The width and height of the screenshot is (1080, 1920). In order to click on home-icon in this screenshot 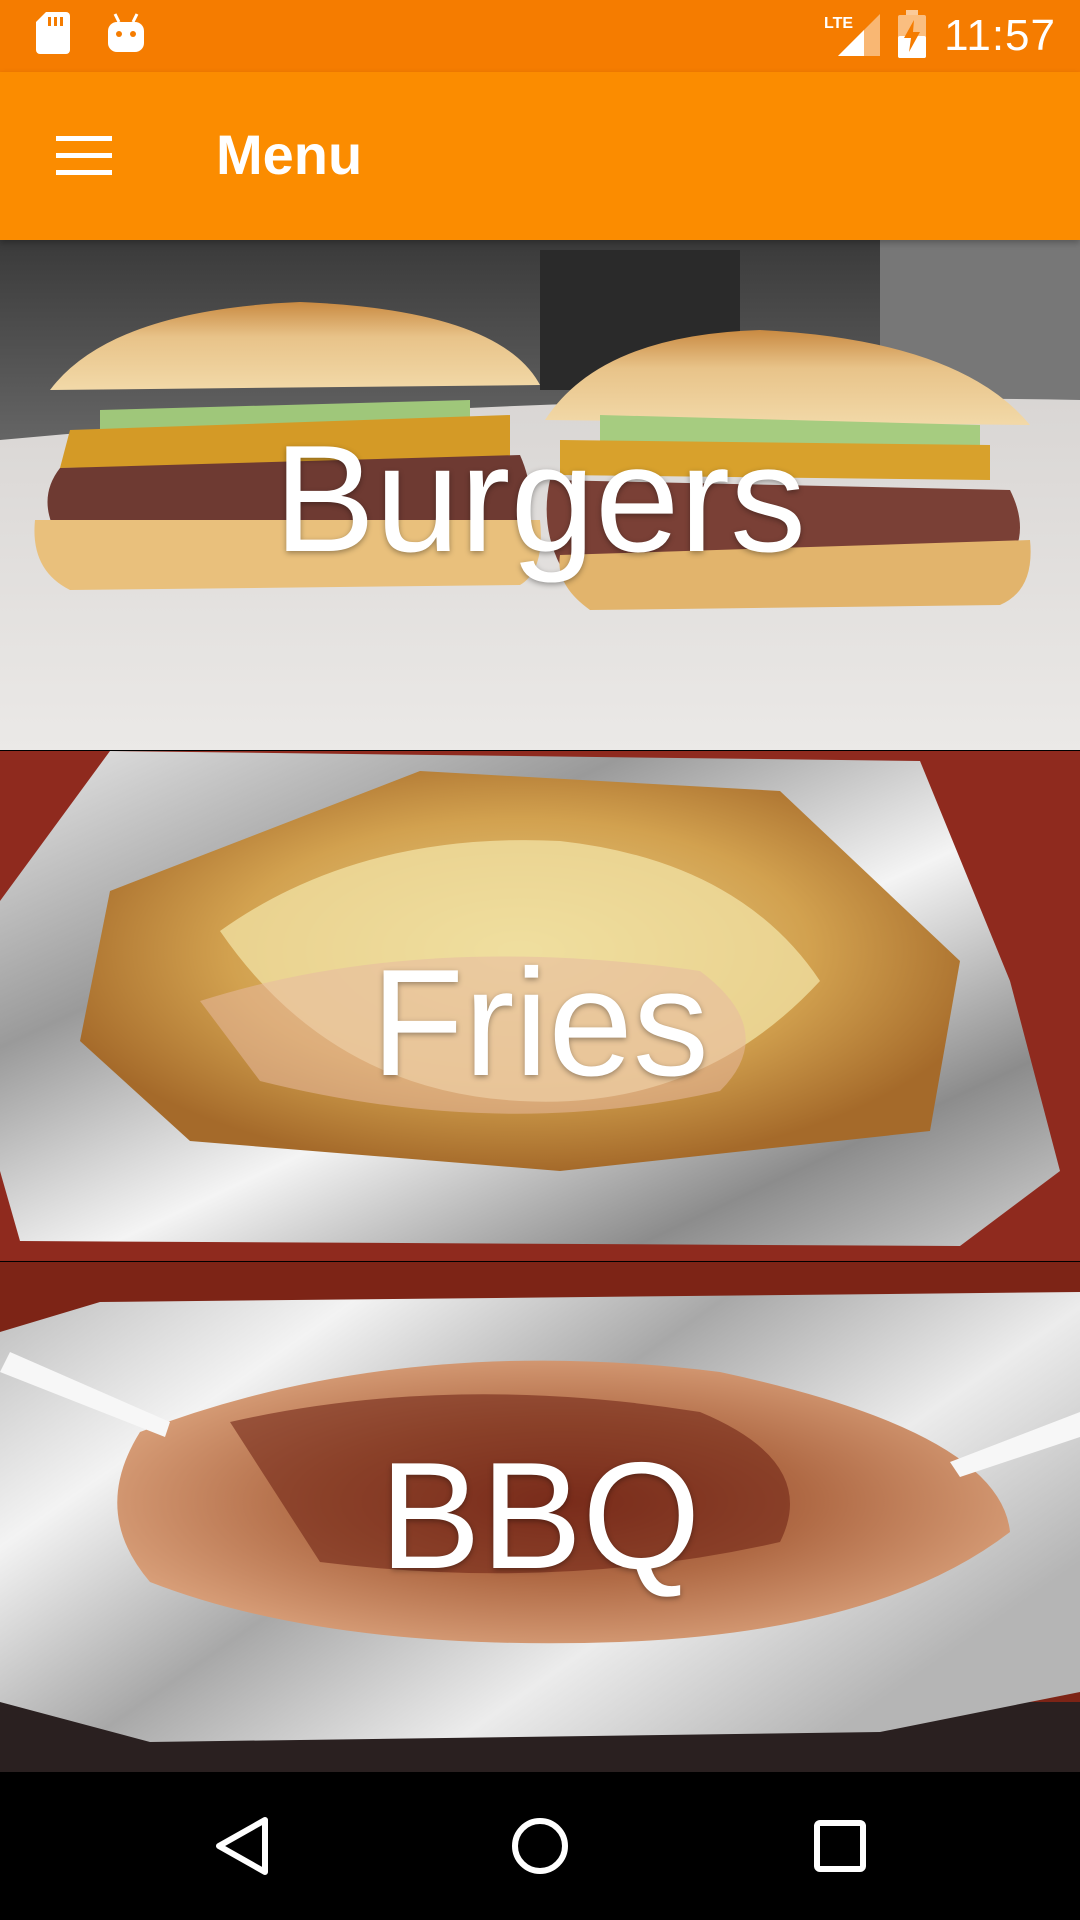, I will do `click(540, 1846)`.